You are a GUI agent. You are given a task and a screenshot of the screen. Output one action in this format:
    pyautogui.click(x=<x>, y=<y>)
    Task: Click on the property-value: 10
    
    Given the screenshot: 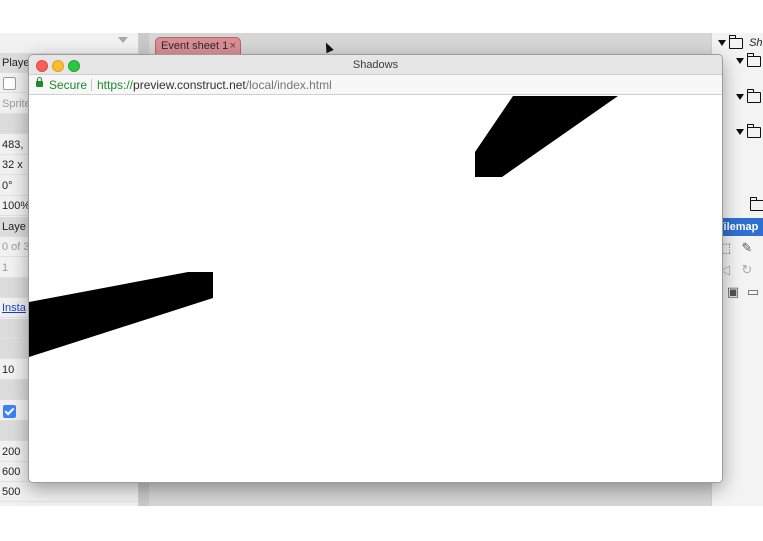 What is the action you would take?
    pyautogui.click(x=8, y=369)
    